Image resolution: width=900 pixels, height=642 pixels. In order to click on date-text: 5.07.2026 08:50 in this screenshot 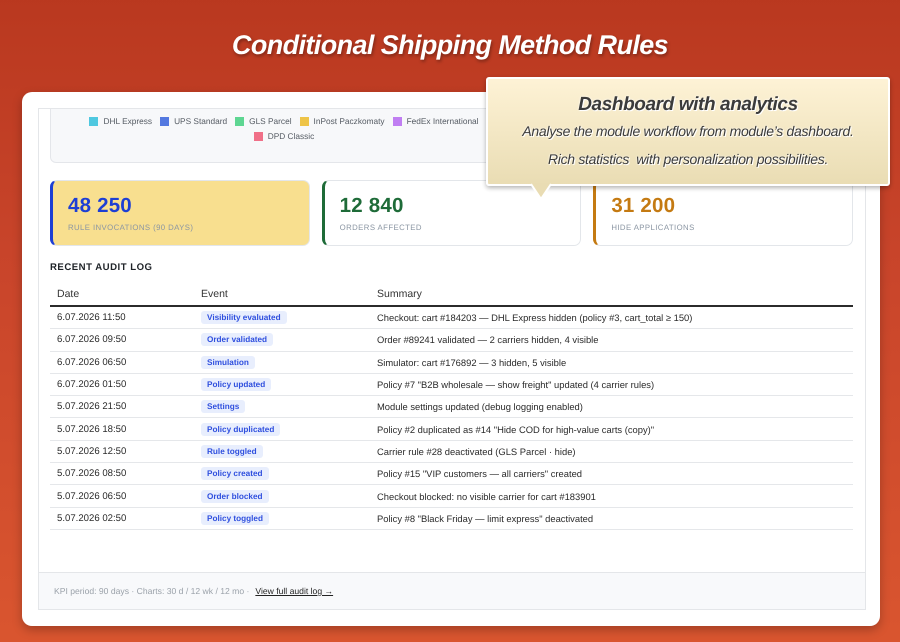, I will do `click(91, 474)`.